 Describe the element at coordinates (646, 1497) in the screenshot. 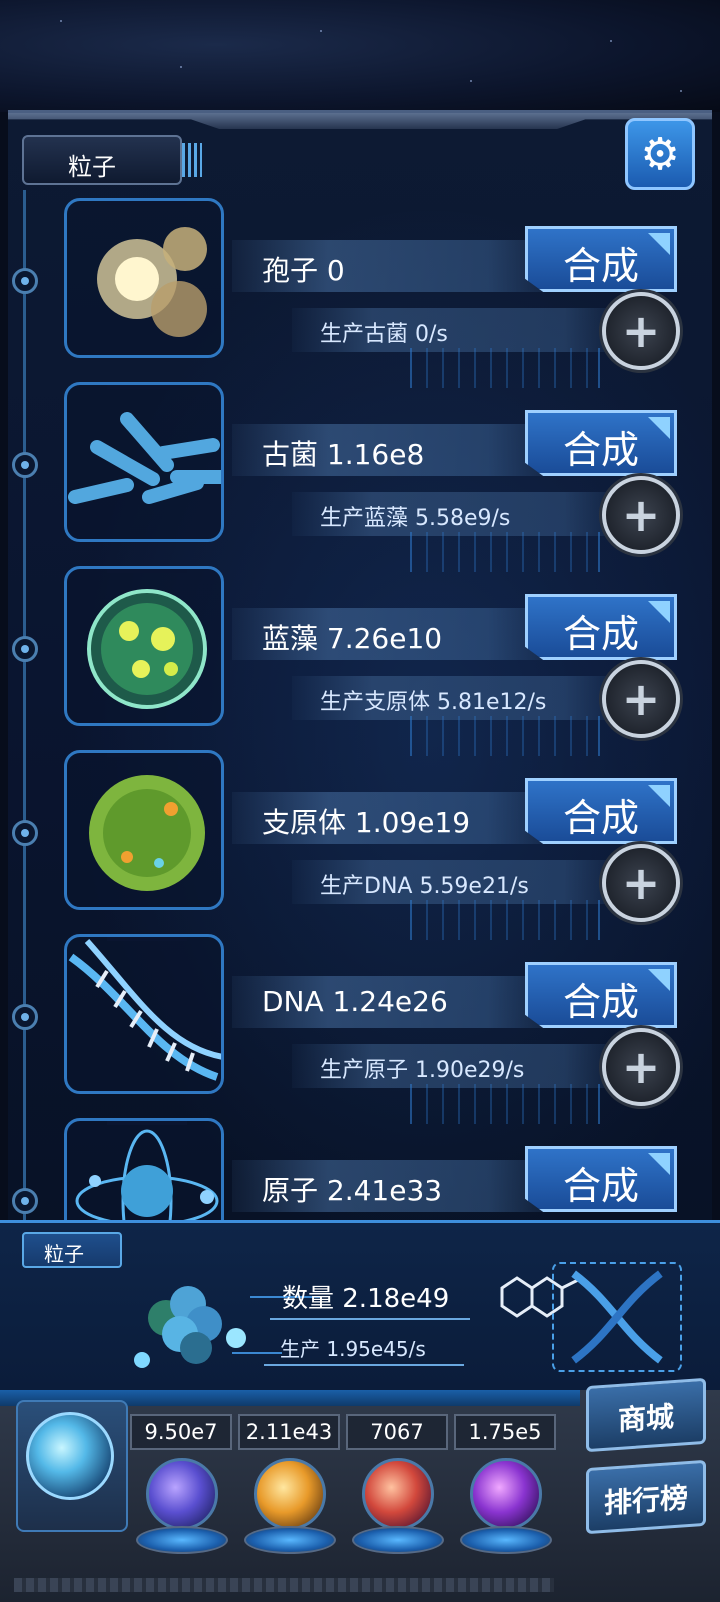

I see `ranking-button: 排行榜` at that location.